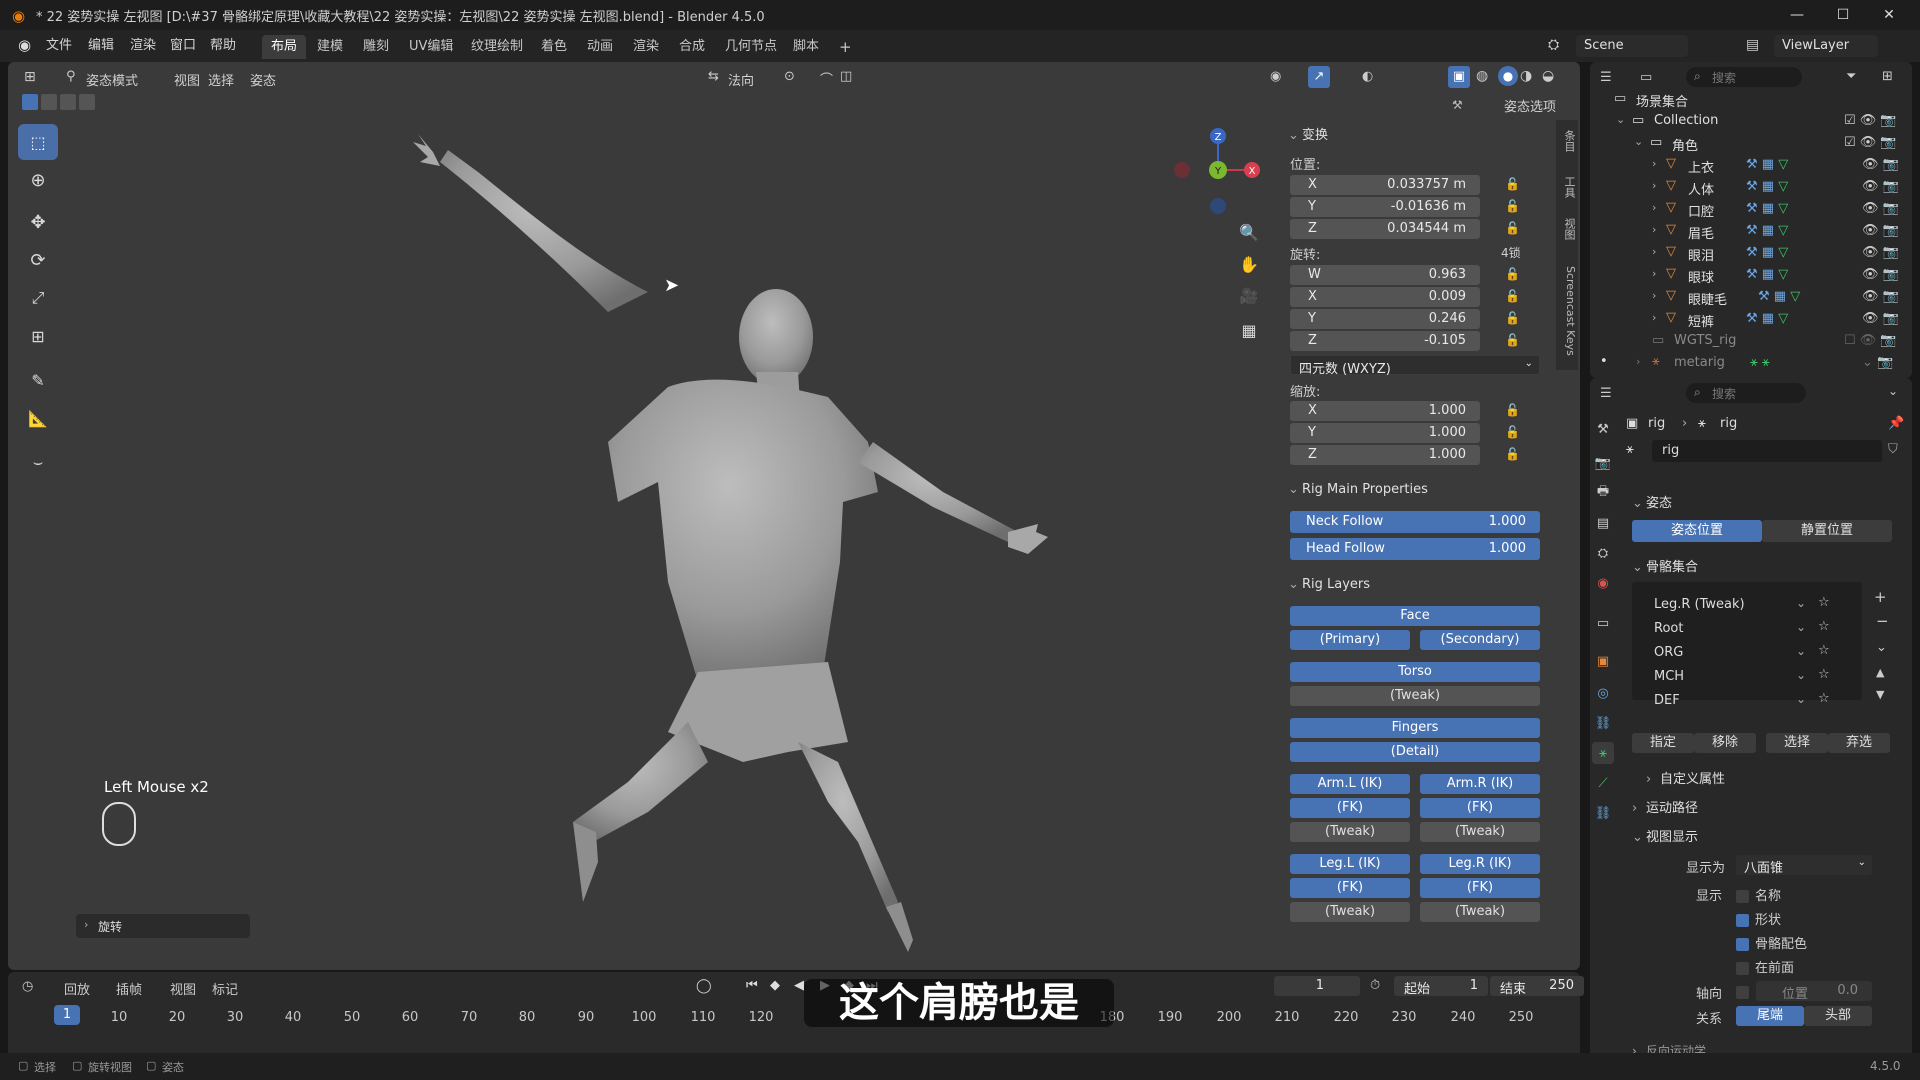 The height and width of the screenshot is (1080, 1920). I want to click on add-workspace-button: +, so click(845, 47).